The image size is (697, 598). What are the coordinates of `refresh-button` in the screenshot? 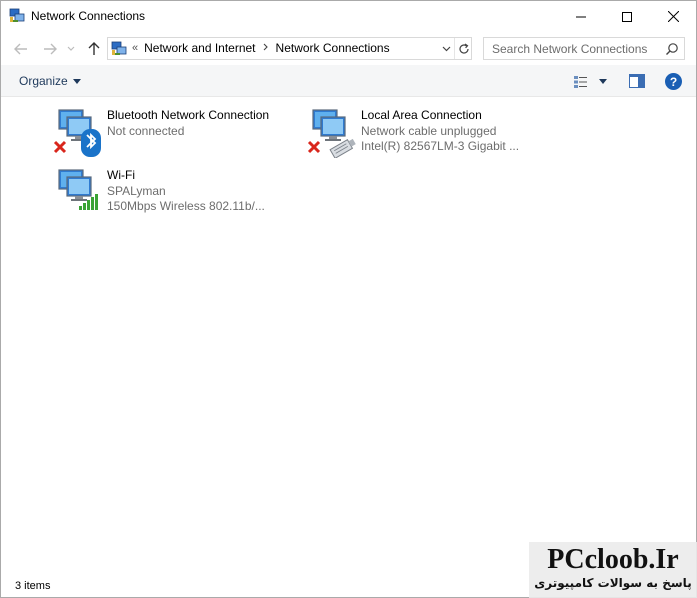 It's located at (463, 48).